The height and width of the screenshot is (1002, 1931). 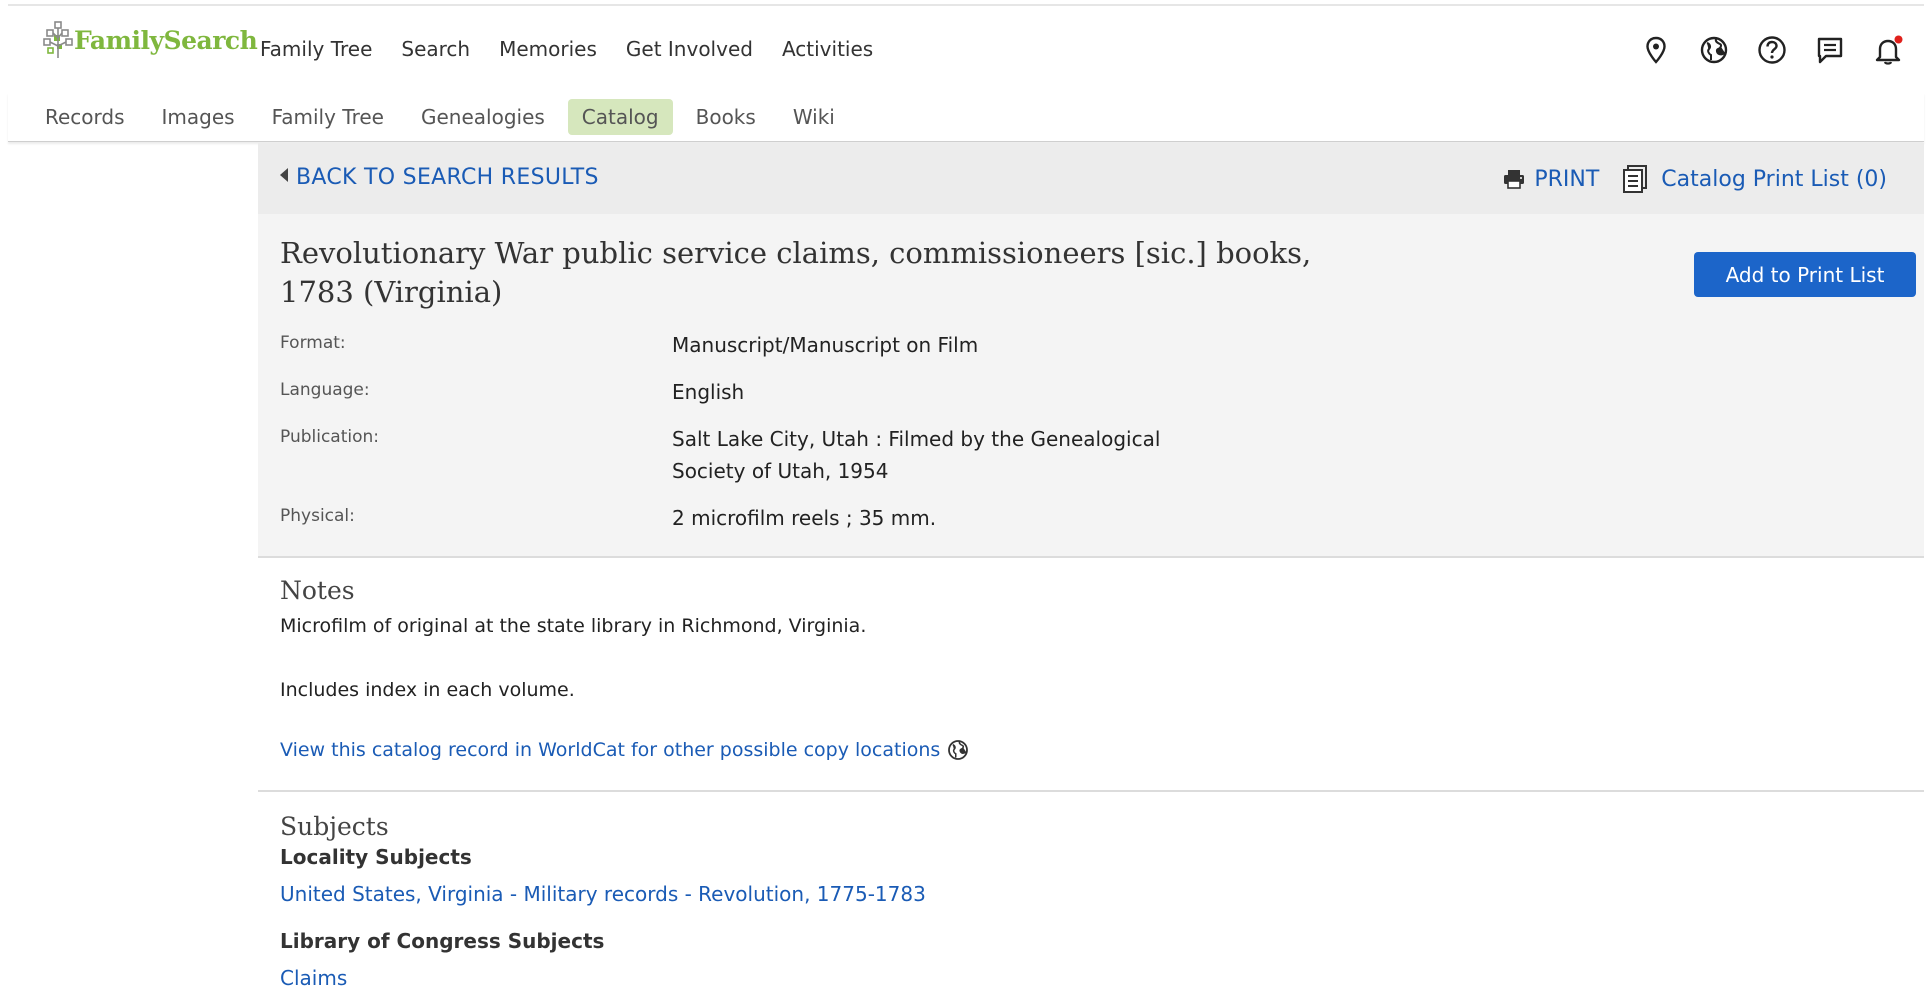 What do you see at coordinates (316, 49) in the screenshot?
I see `nav-family-tree: Family Tree` at bounding box center [316, 49].